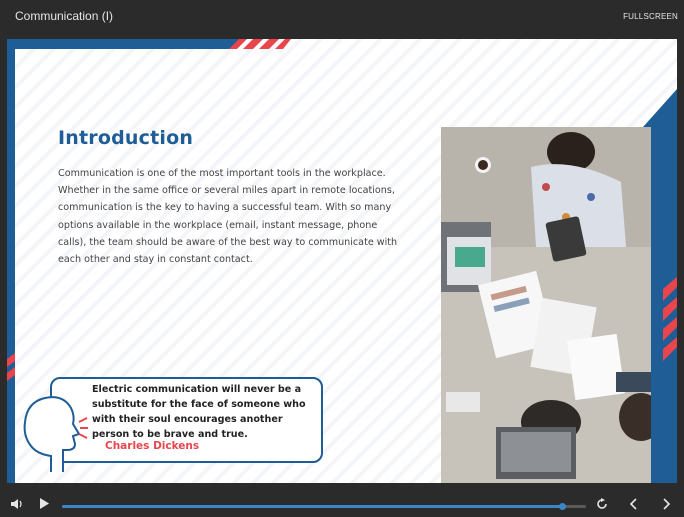 This screenshot has height=517, width=684. I want to click on player-controls, so click(342, 503).